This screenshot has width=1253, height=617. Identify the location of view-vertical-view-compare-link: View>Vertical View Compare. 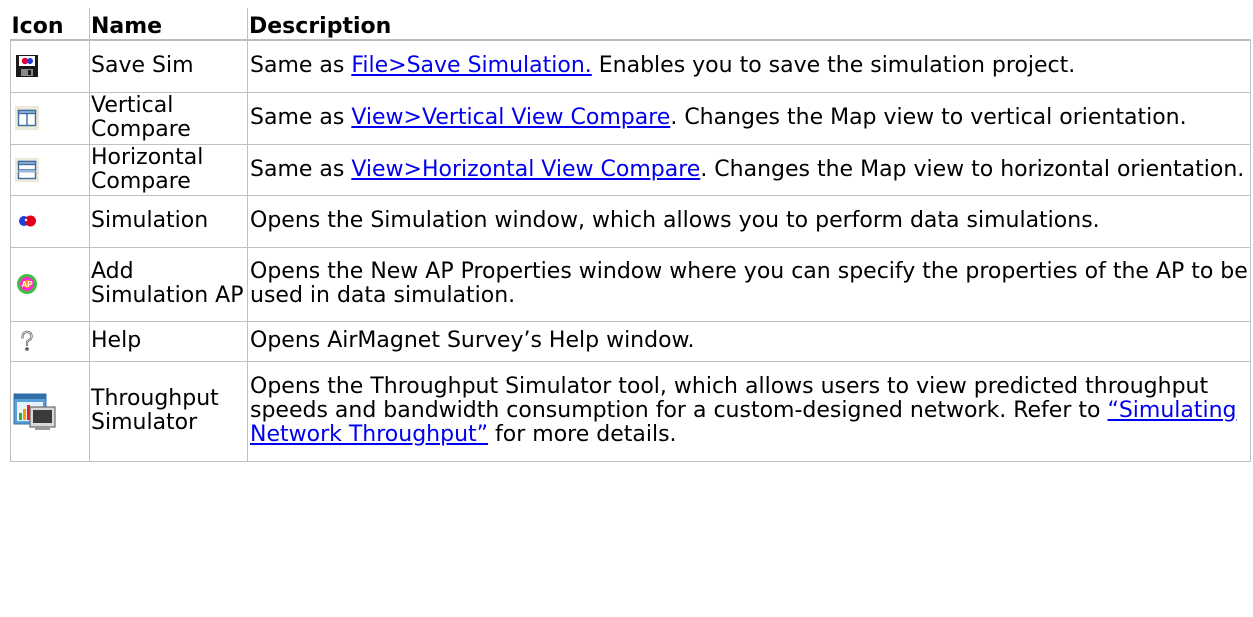
(510, 117).